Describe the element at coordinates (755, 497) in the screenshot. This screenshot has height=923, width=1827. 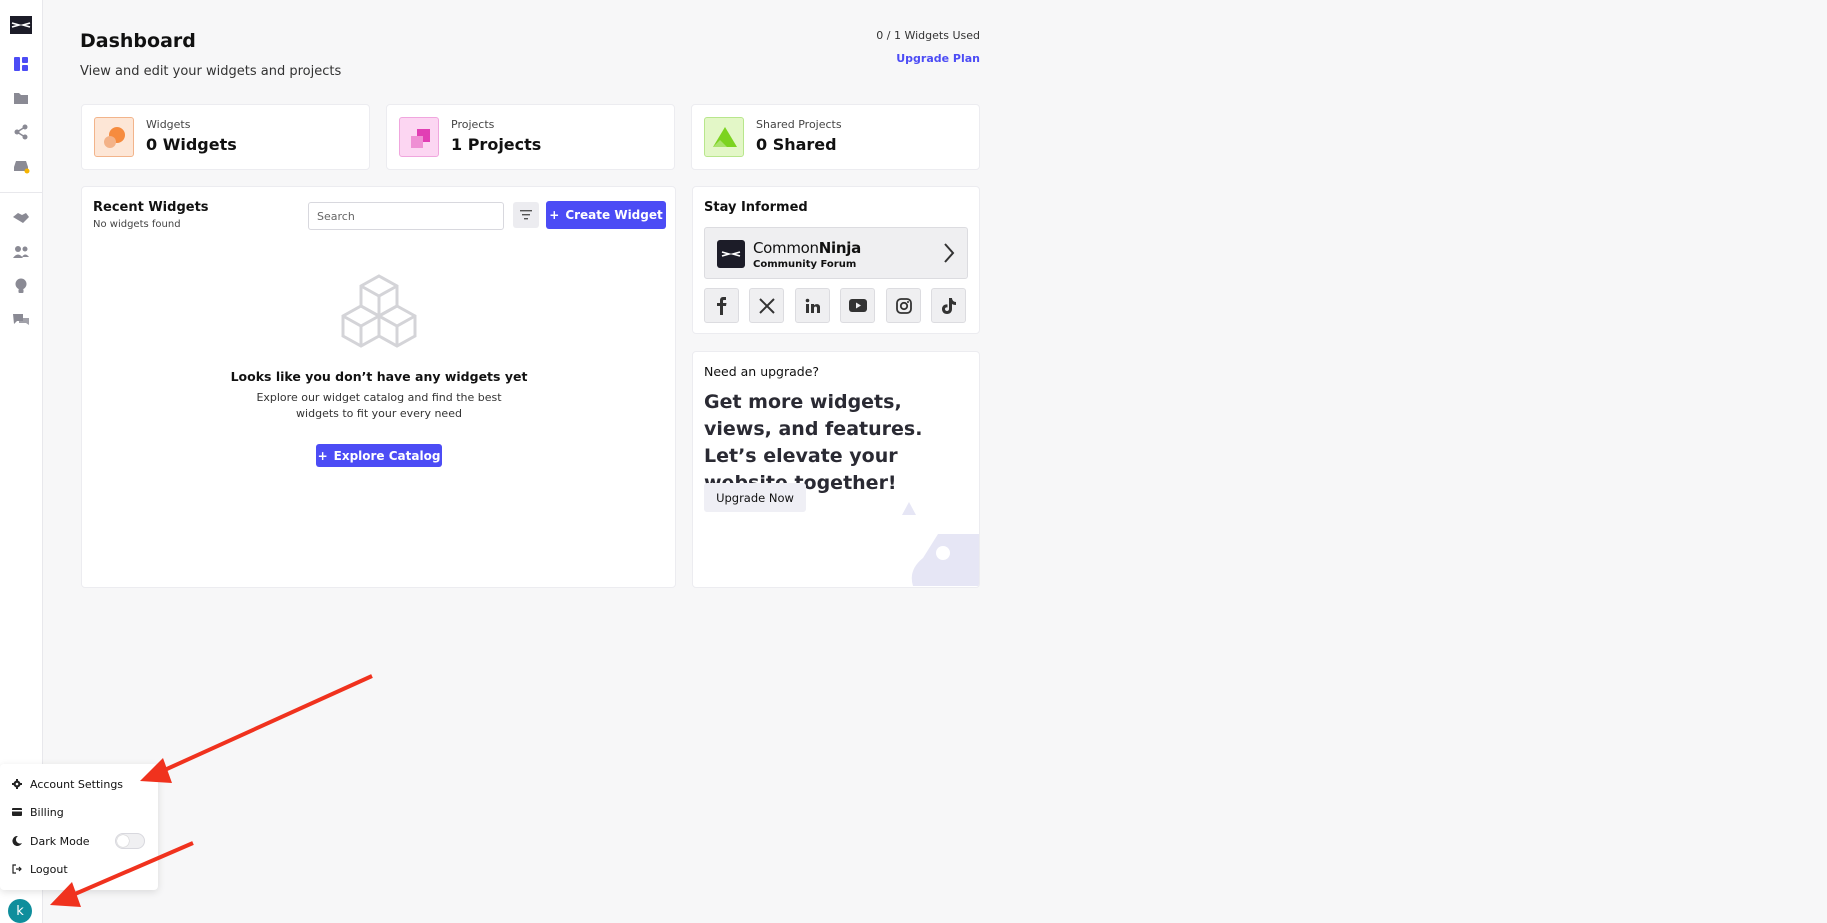
I see `upgrade-now-button: Upgrade Now` at that location.